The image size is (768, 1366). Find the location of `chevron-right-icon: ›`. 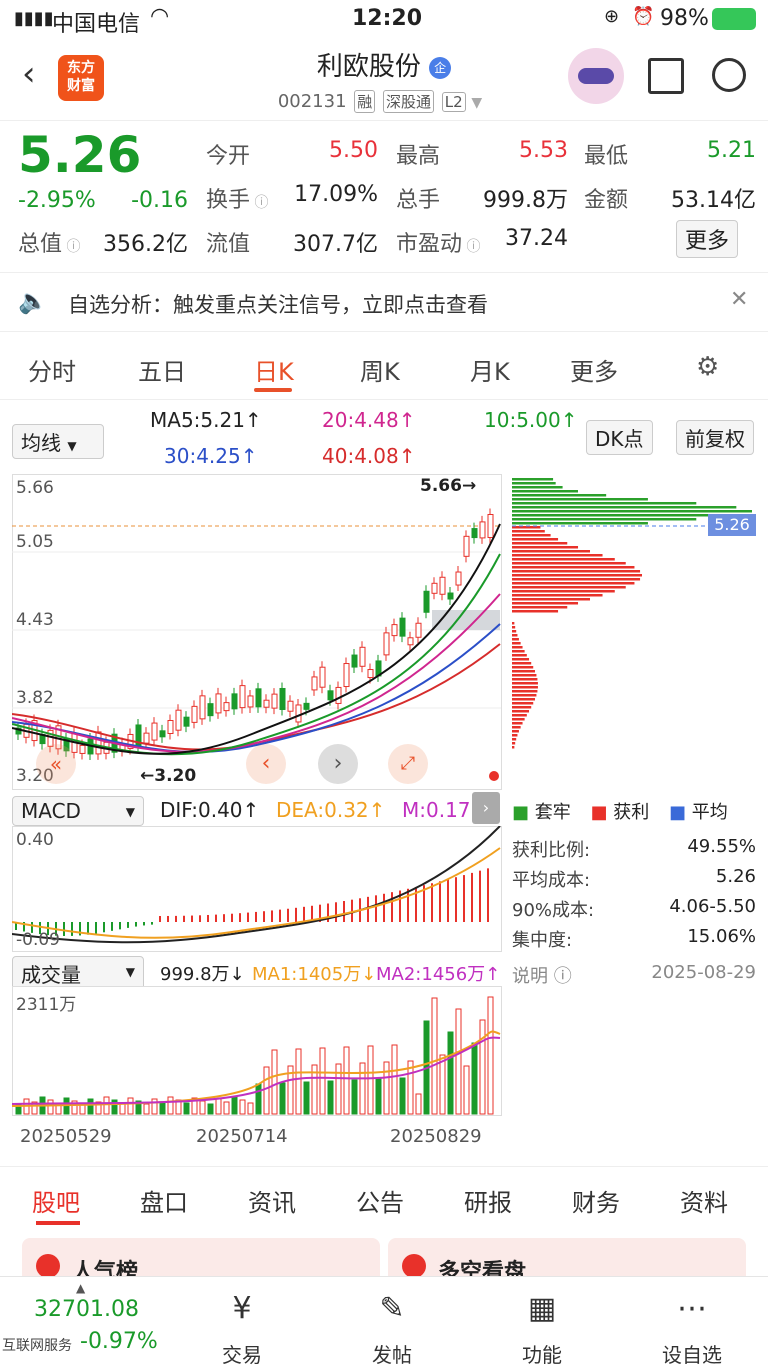

chevron-right-icon: › is located at coordinates (338, 764).